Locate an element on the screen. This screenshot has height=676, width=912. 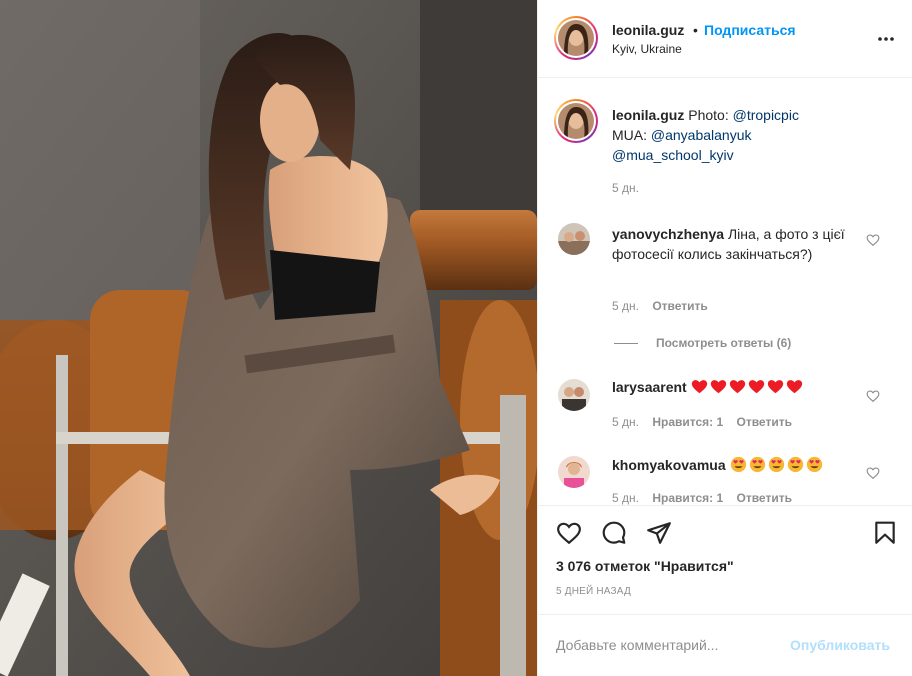
more-options-icon is located at coordinates (886, 39).